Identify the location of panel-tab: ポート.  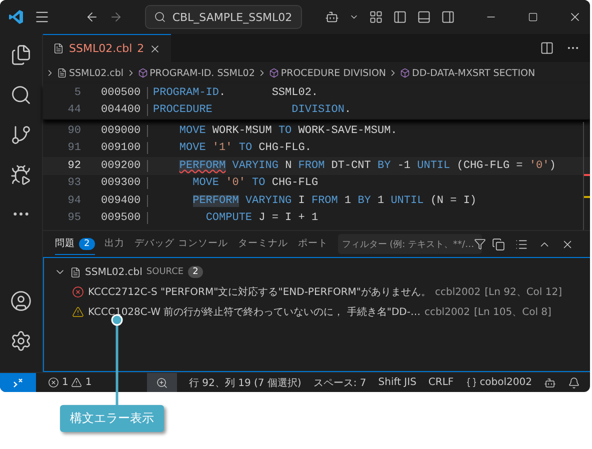
(313, 244).